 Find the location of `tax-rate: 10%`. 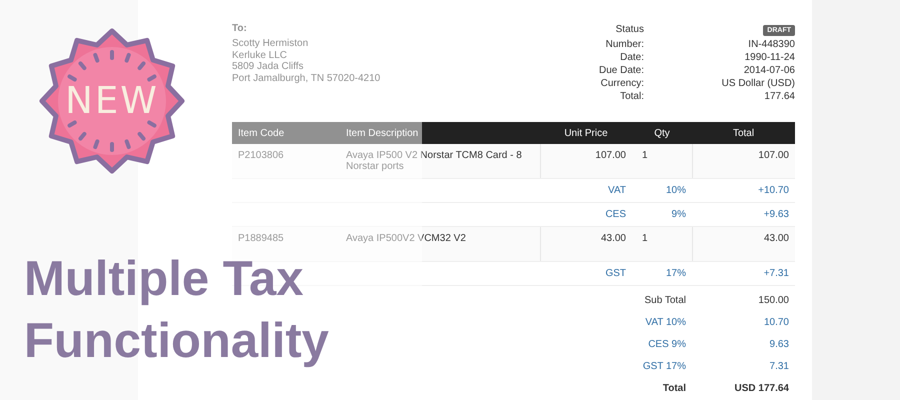

tax-rate: 10% is located at coordinates (675, 190).